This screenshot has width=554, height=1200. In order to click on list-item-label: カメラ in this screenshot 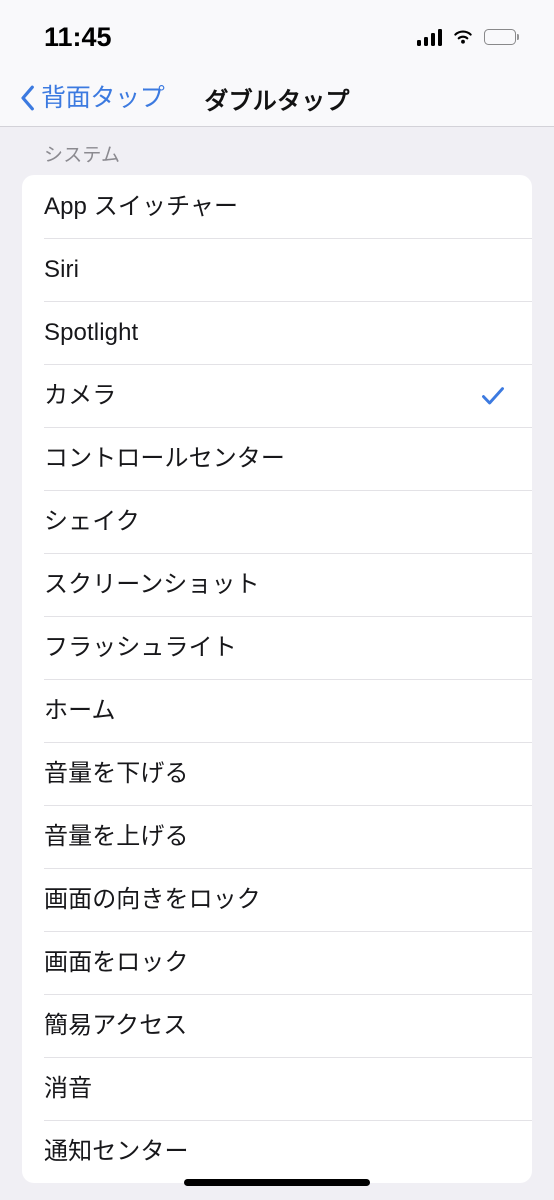, I will do `click(80, 395)`.